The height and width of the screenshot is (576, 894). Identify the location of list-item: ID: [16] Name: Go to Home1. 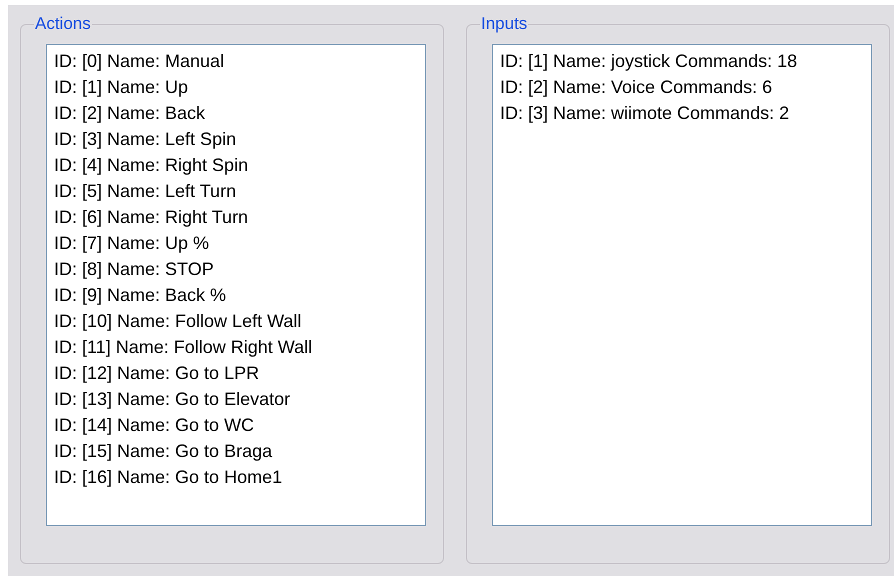
(168, 477).